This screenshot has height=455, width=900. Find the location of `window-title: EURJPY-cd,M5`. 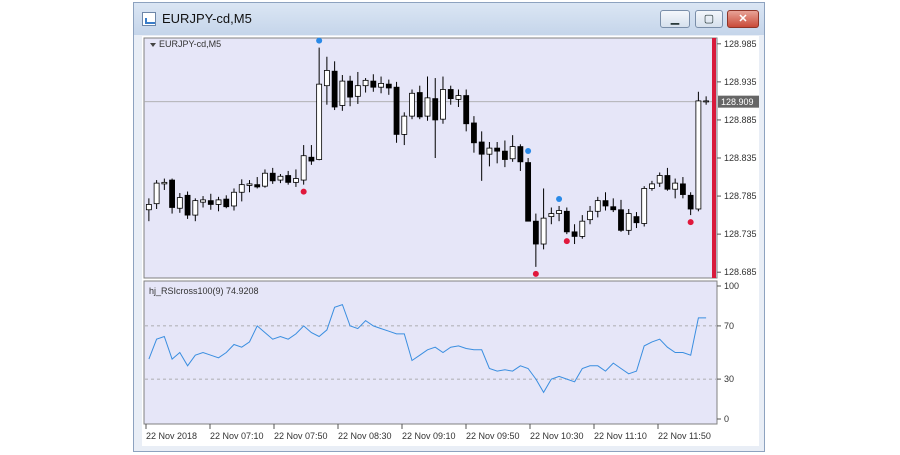

window-title: EURJPY-cd,M5 is located at coordinates (207, 18).